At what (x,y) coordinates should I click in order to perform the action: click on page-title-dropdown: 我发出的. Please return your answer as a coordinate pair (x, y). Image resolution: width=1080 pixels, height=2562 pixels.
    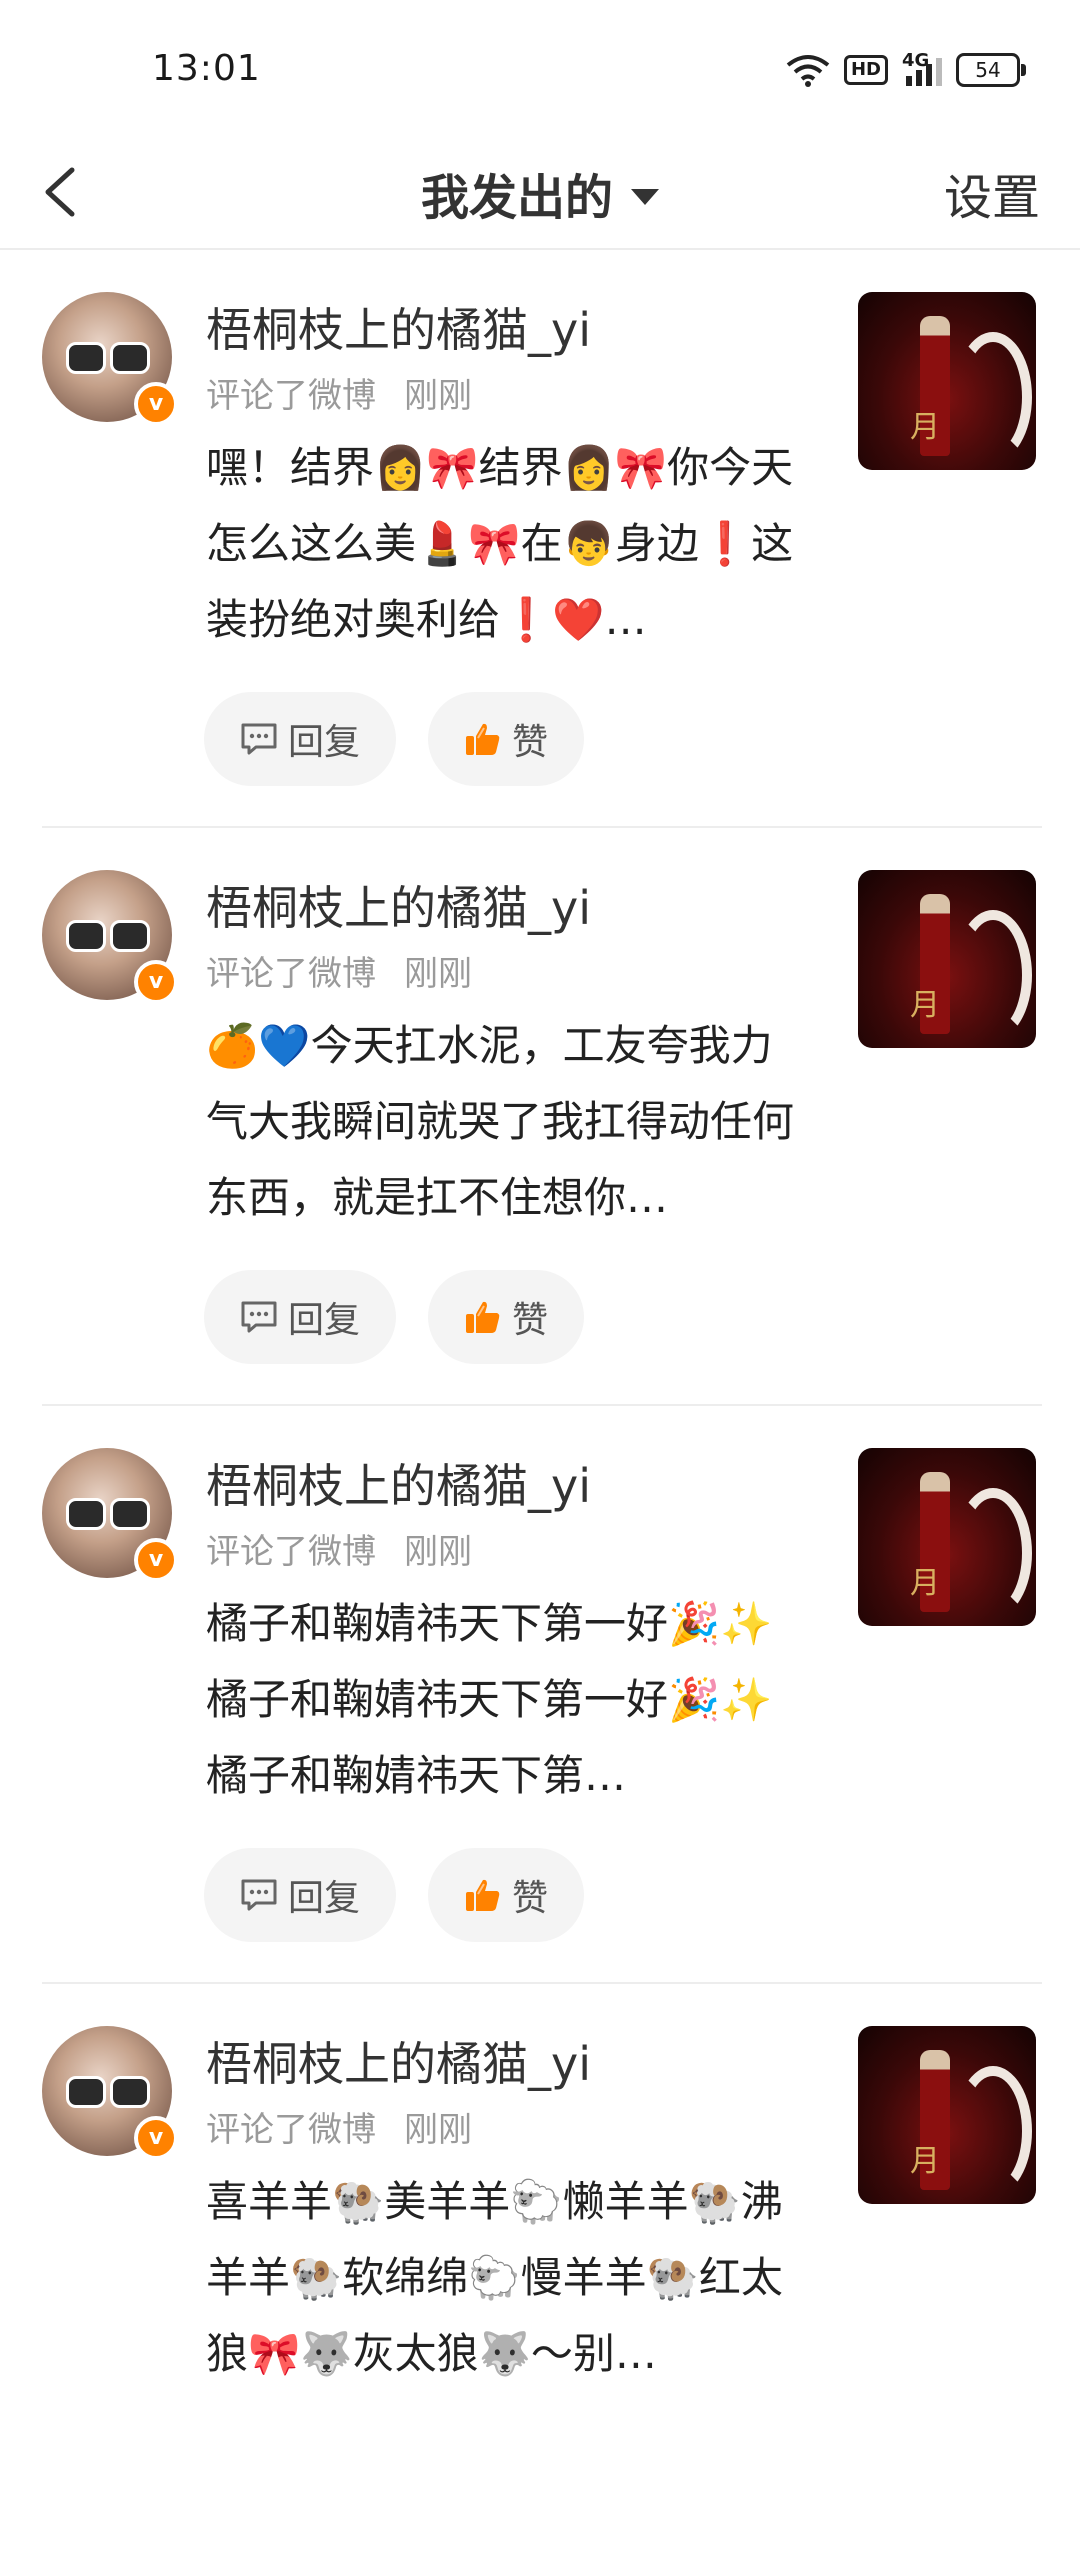
    Looking at the image, I should click on (540, 193).